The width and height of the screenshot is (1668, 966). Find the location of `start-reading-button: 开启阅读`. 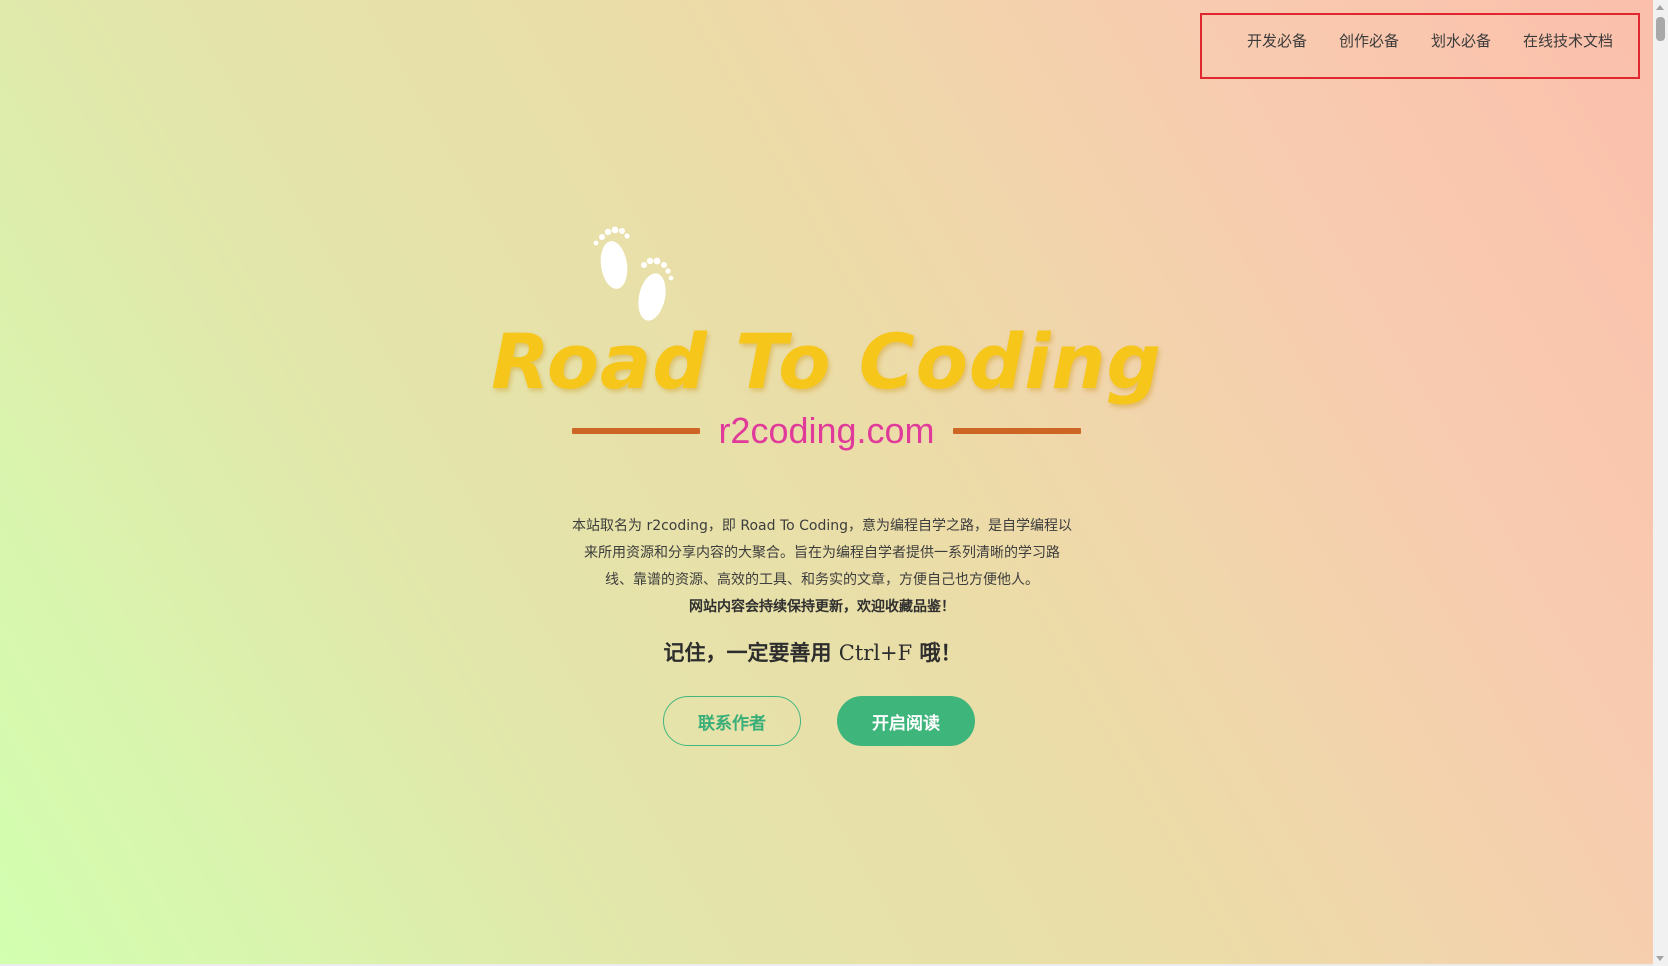

start-reading-button: 开启阅读 is located at coordinates (906, 721).